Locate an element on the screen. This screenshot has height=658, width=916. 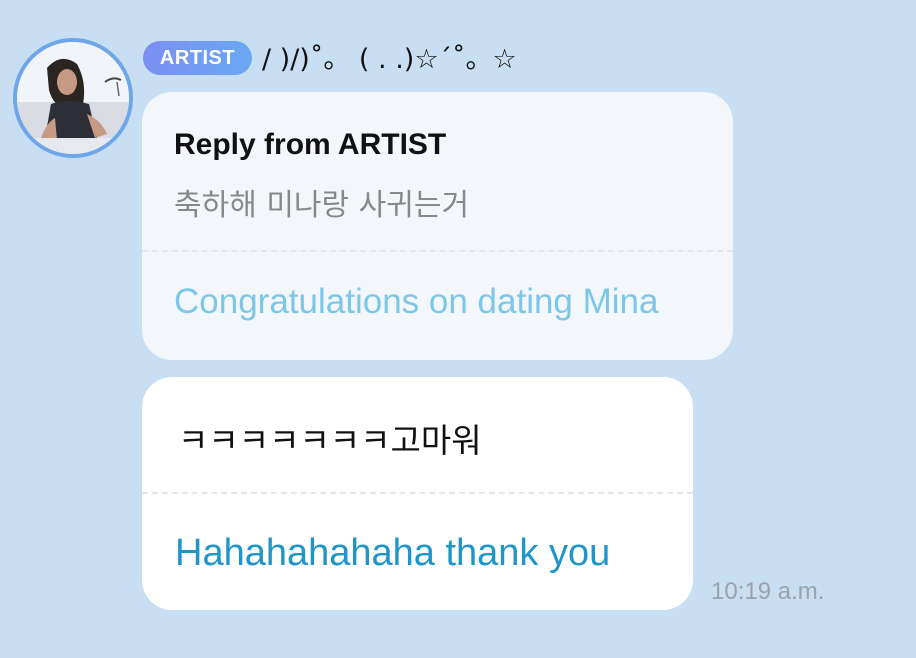
reply-divider is located at coordinates (437, 251).